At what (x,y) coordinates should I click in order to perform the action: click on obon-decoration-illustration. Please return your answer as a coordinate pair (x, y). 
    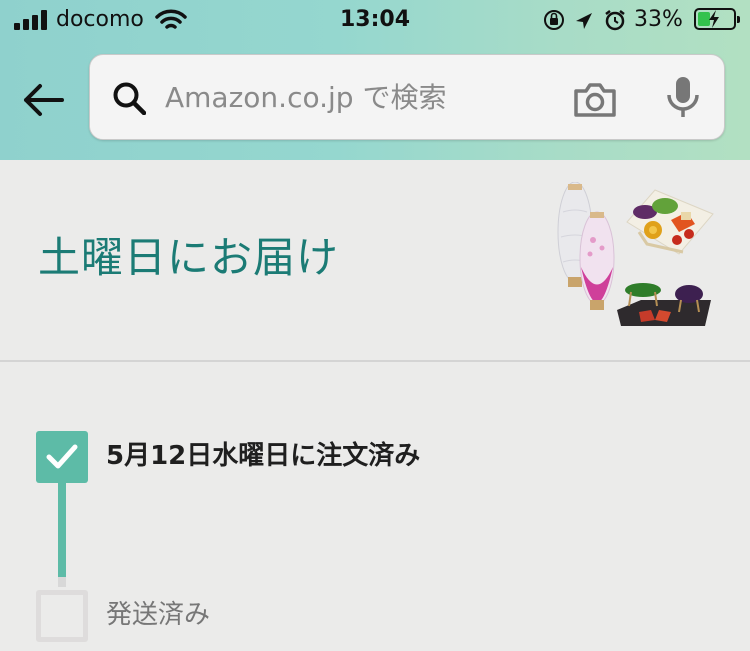
    Looking at the image, I should click on (635, 254).